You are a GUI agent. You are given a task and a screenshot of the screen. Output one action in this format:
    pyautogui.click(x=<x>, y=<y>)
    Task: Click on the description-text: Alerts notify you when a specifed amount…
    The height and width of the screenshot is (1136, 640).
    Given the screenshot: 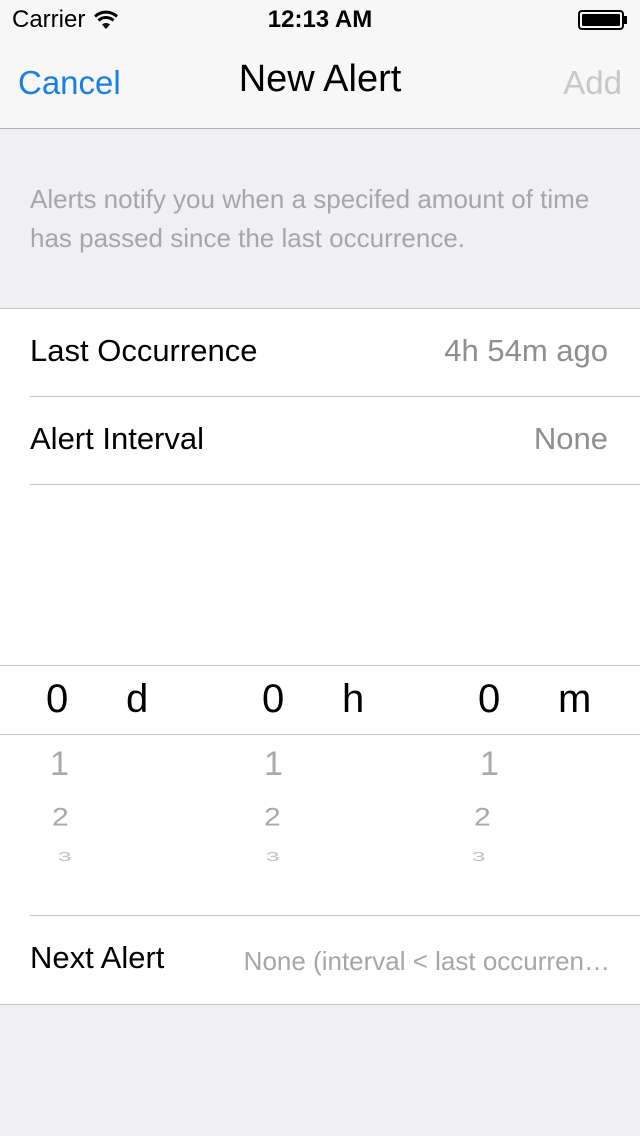 What is the action you would take?
    pyautogui.click(x=310, y=218)
    